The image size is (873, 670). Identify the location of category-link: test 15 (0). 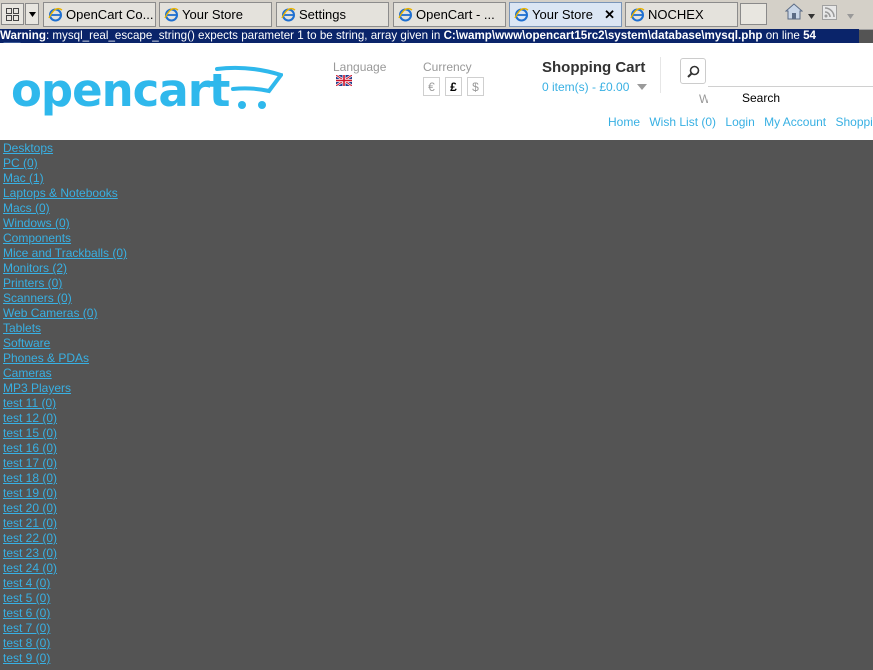
(65, 433).